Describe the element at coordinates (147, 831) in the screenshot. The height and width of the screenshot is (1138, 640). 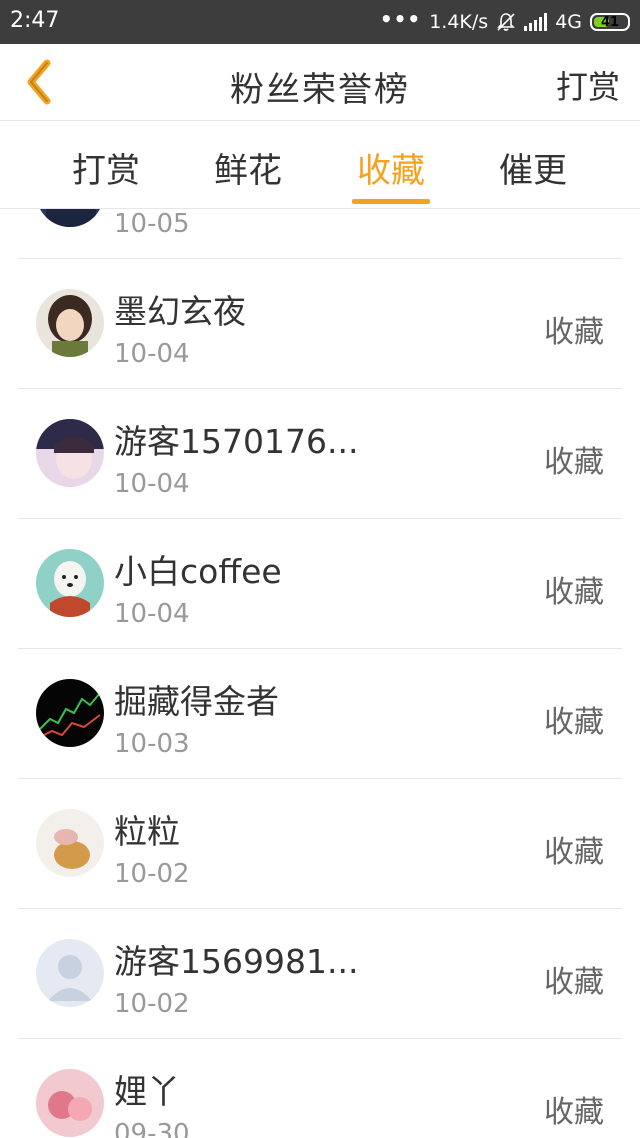
I see `fan-name: 粒粒` at that location.